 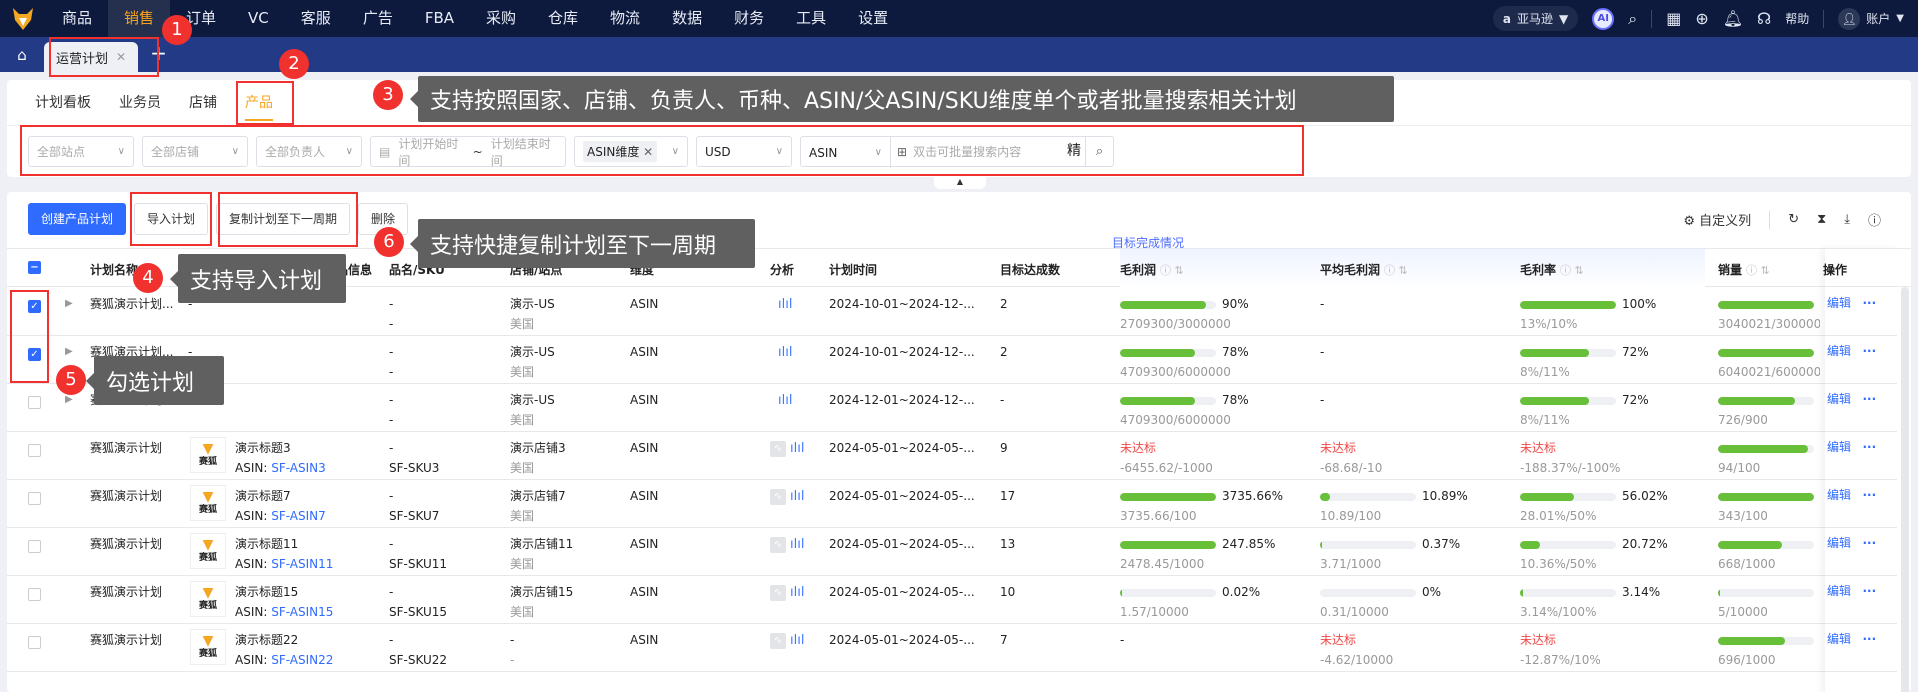 I want to click on shop-select: 全部店铺 ∨, so click(x=195, y=151).